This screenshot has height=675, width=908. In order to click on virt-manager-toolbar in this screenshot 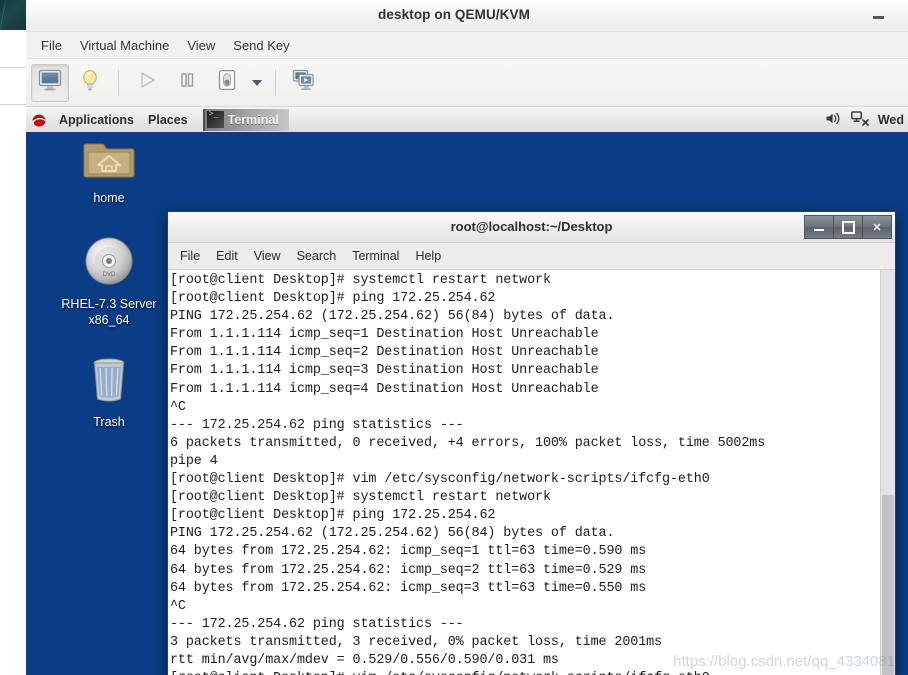, I will do `click(467, 83)`.